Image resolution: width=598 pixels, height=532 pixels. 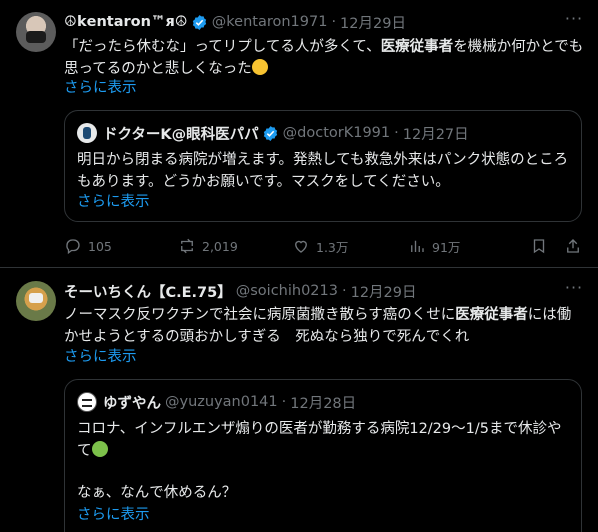 What do you see at coordinates (132, 403) in the screenshot?
I see `quote-display-name: ゆずやん` at bounding box center [132, 403].